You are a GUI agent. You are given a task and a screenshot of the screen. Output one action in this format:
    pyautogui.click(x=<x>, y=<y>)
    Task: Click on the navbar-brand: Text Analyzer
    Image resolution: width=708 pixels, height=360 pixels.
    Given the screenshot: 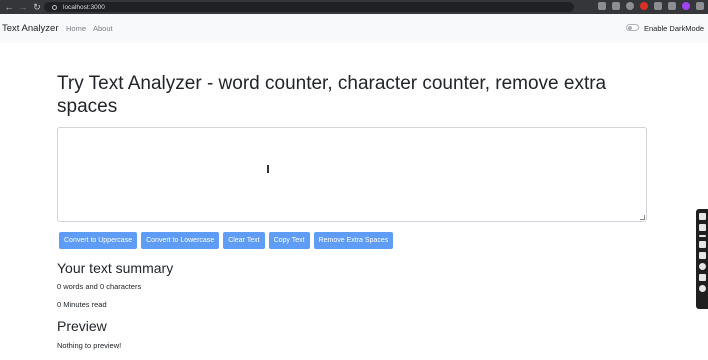 What is the action you would take?
    pyautogui.click(x=30, y=28)
    